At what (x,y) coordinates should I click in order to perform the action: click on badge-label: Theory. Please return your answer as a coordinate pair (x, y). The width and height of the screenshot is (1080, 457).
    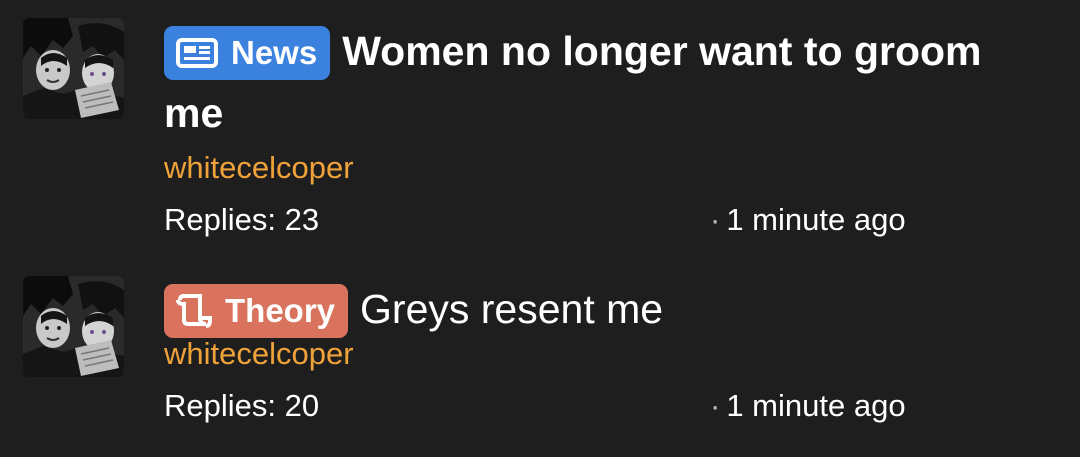
    Looking at the image, I should click on (280, 310).